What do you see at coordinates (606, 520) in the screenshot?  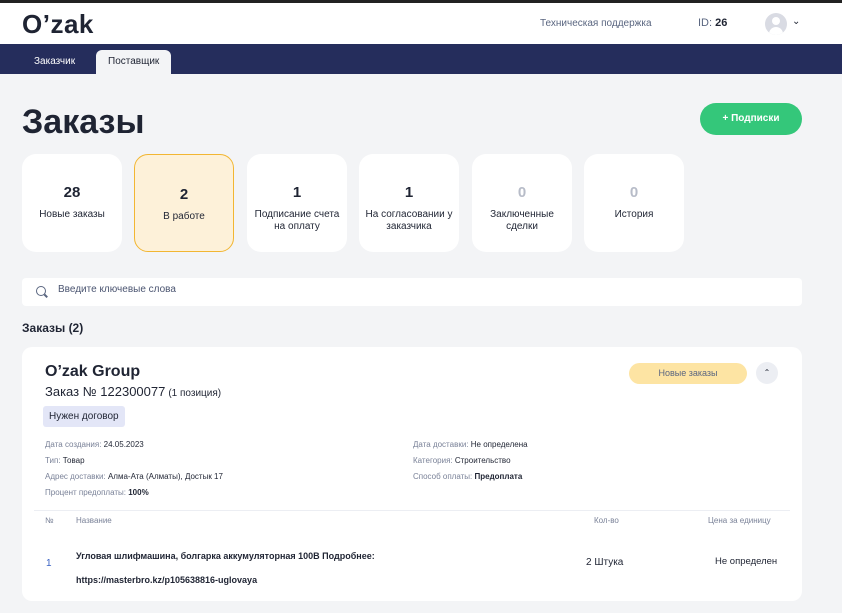 I see `col-header-qty: Кол-во` at bounding box center [606, 520].